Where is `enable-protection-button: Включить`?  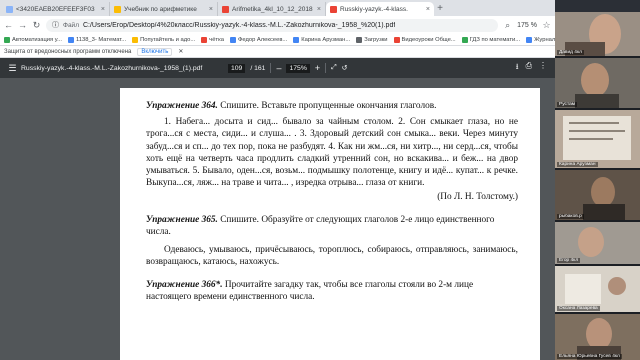
enable-protection-button: Включить is located at coordinates (155, 51).